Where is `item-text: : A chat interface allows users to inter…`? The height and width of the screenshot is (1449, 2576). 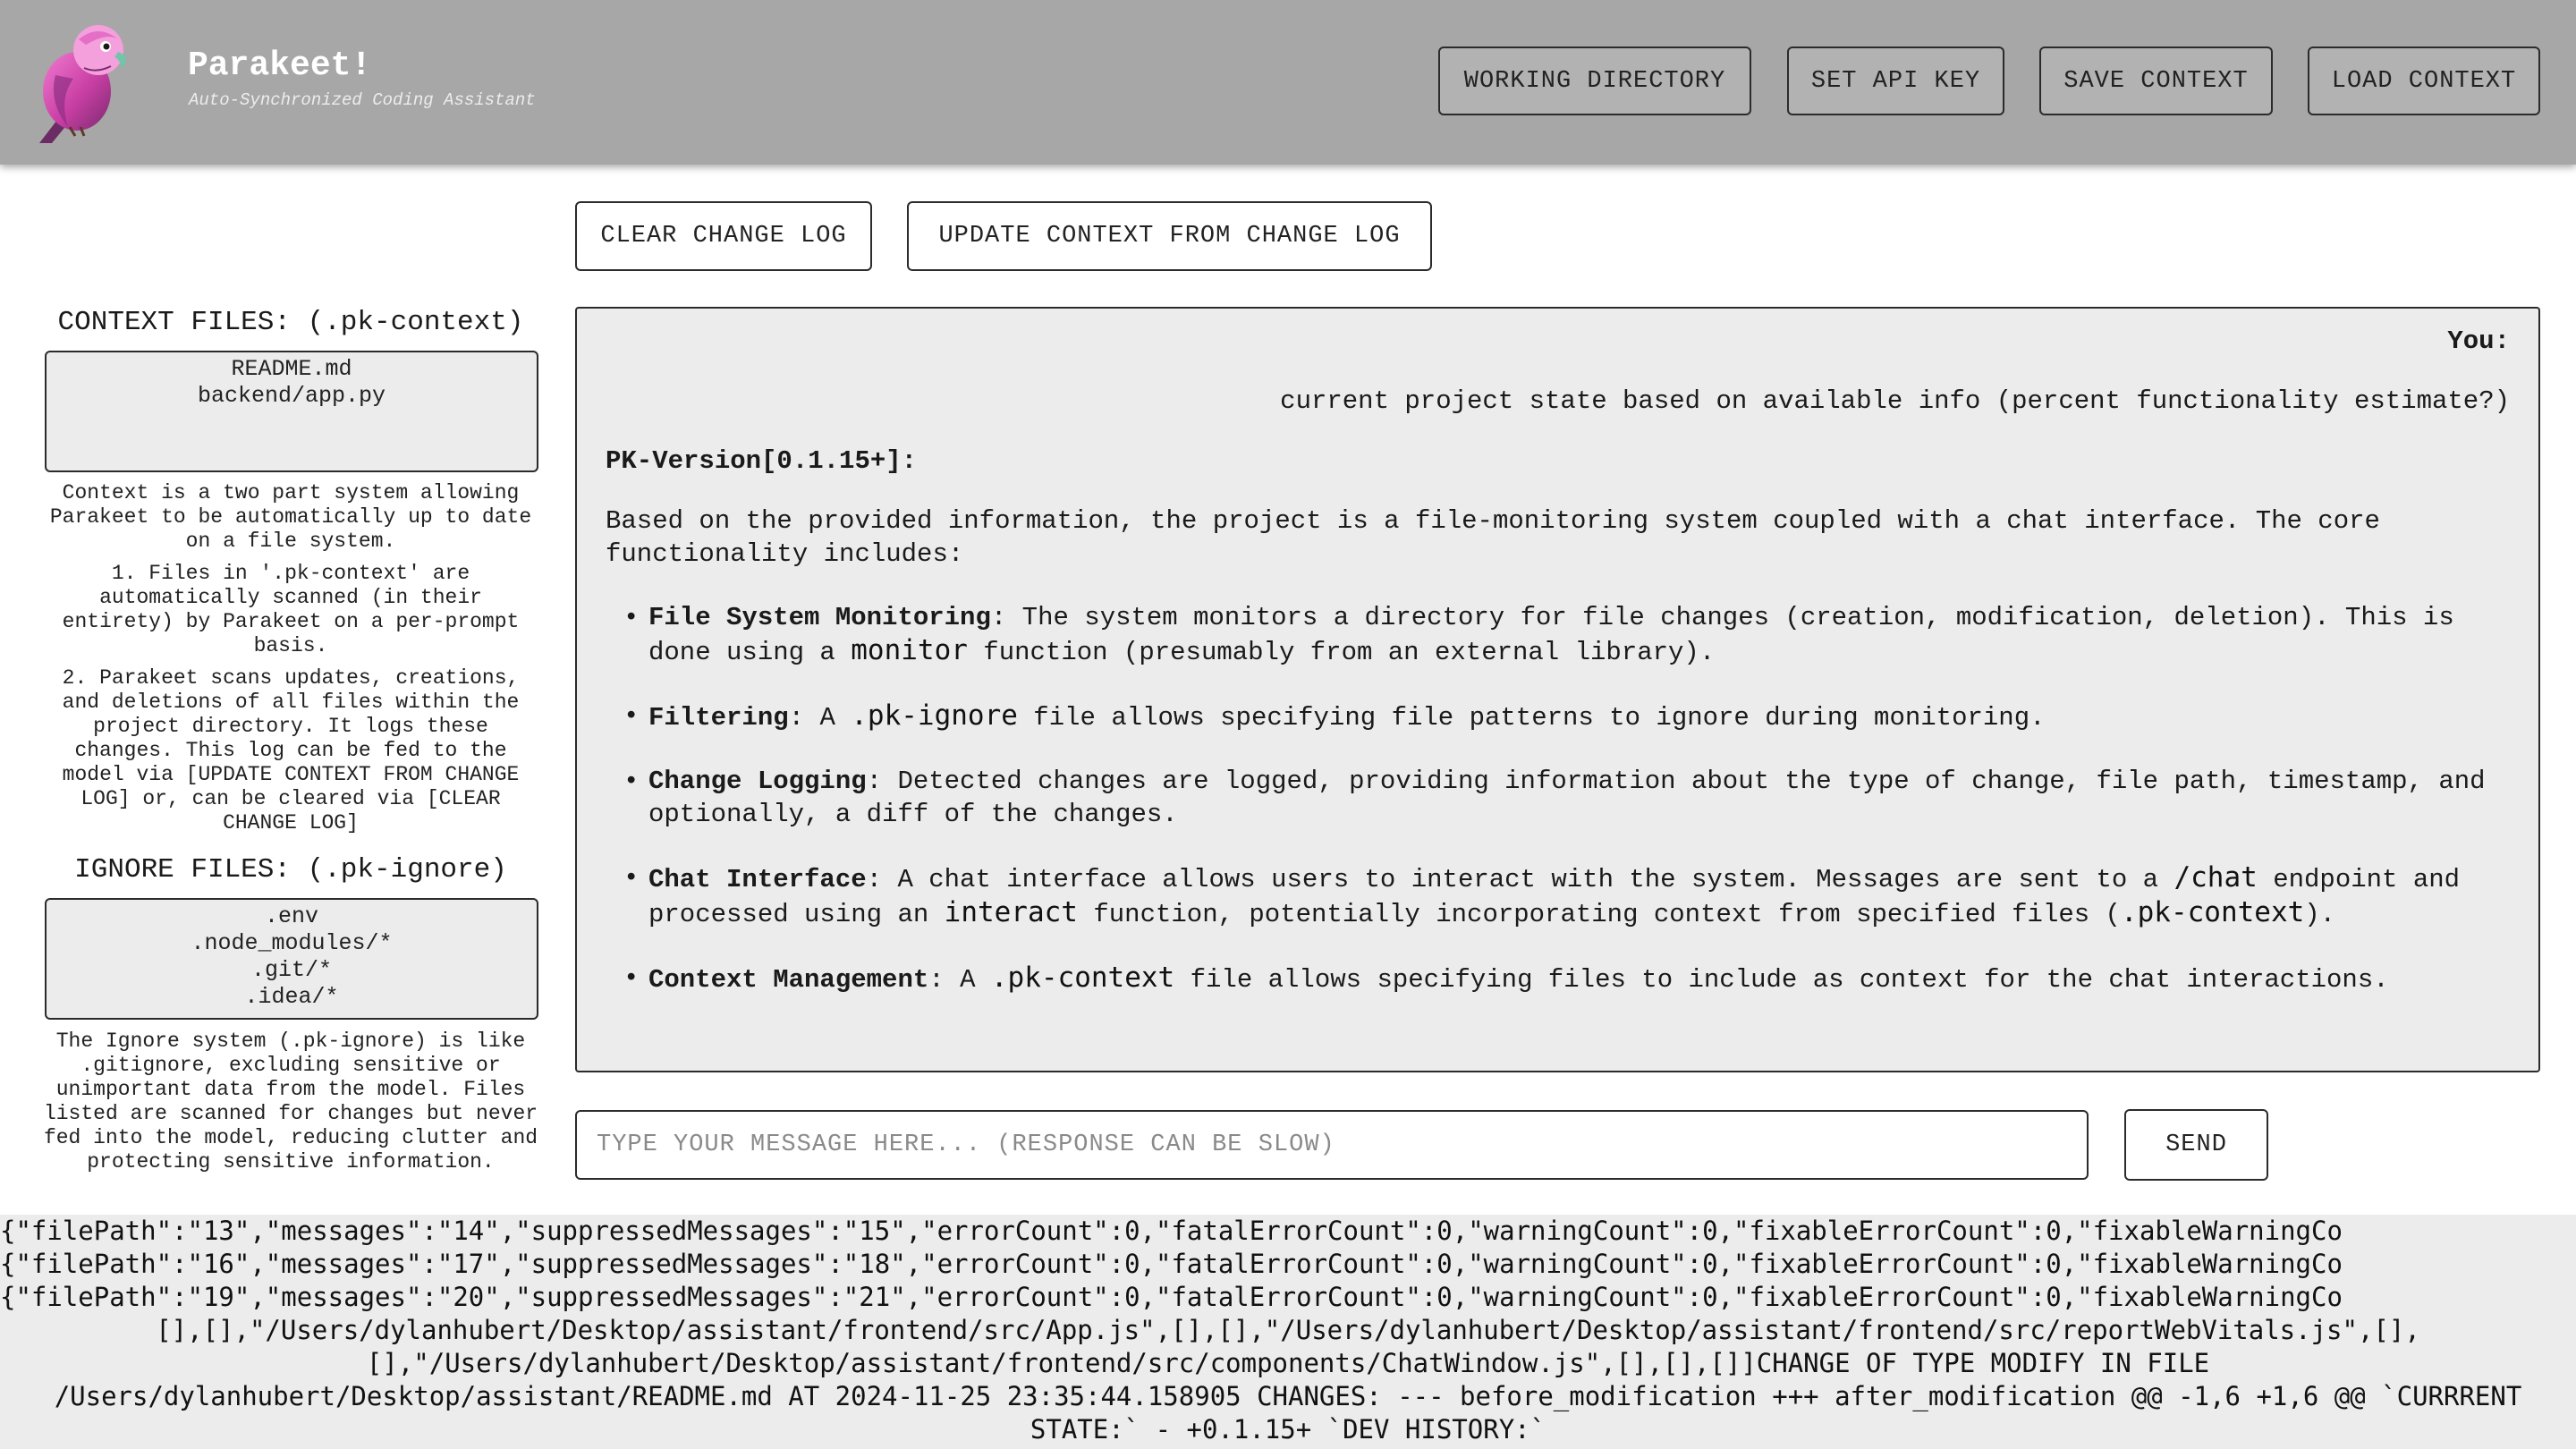
item-text: : A chat interface allows users to inter… is located at coordinates (1520, 879).